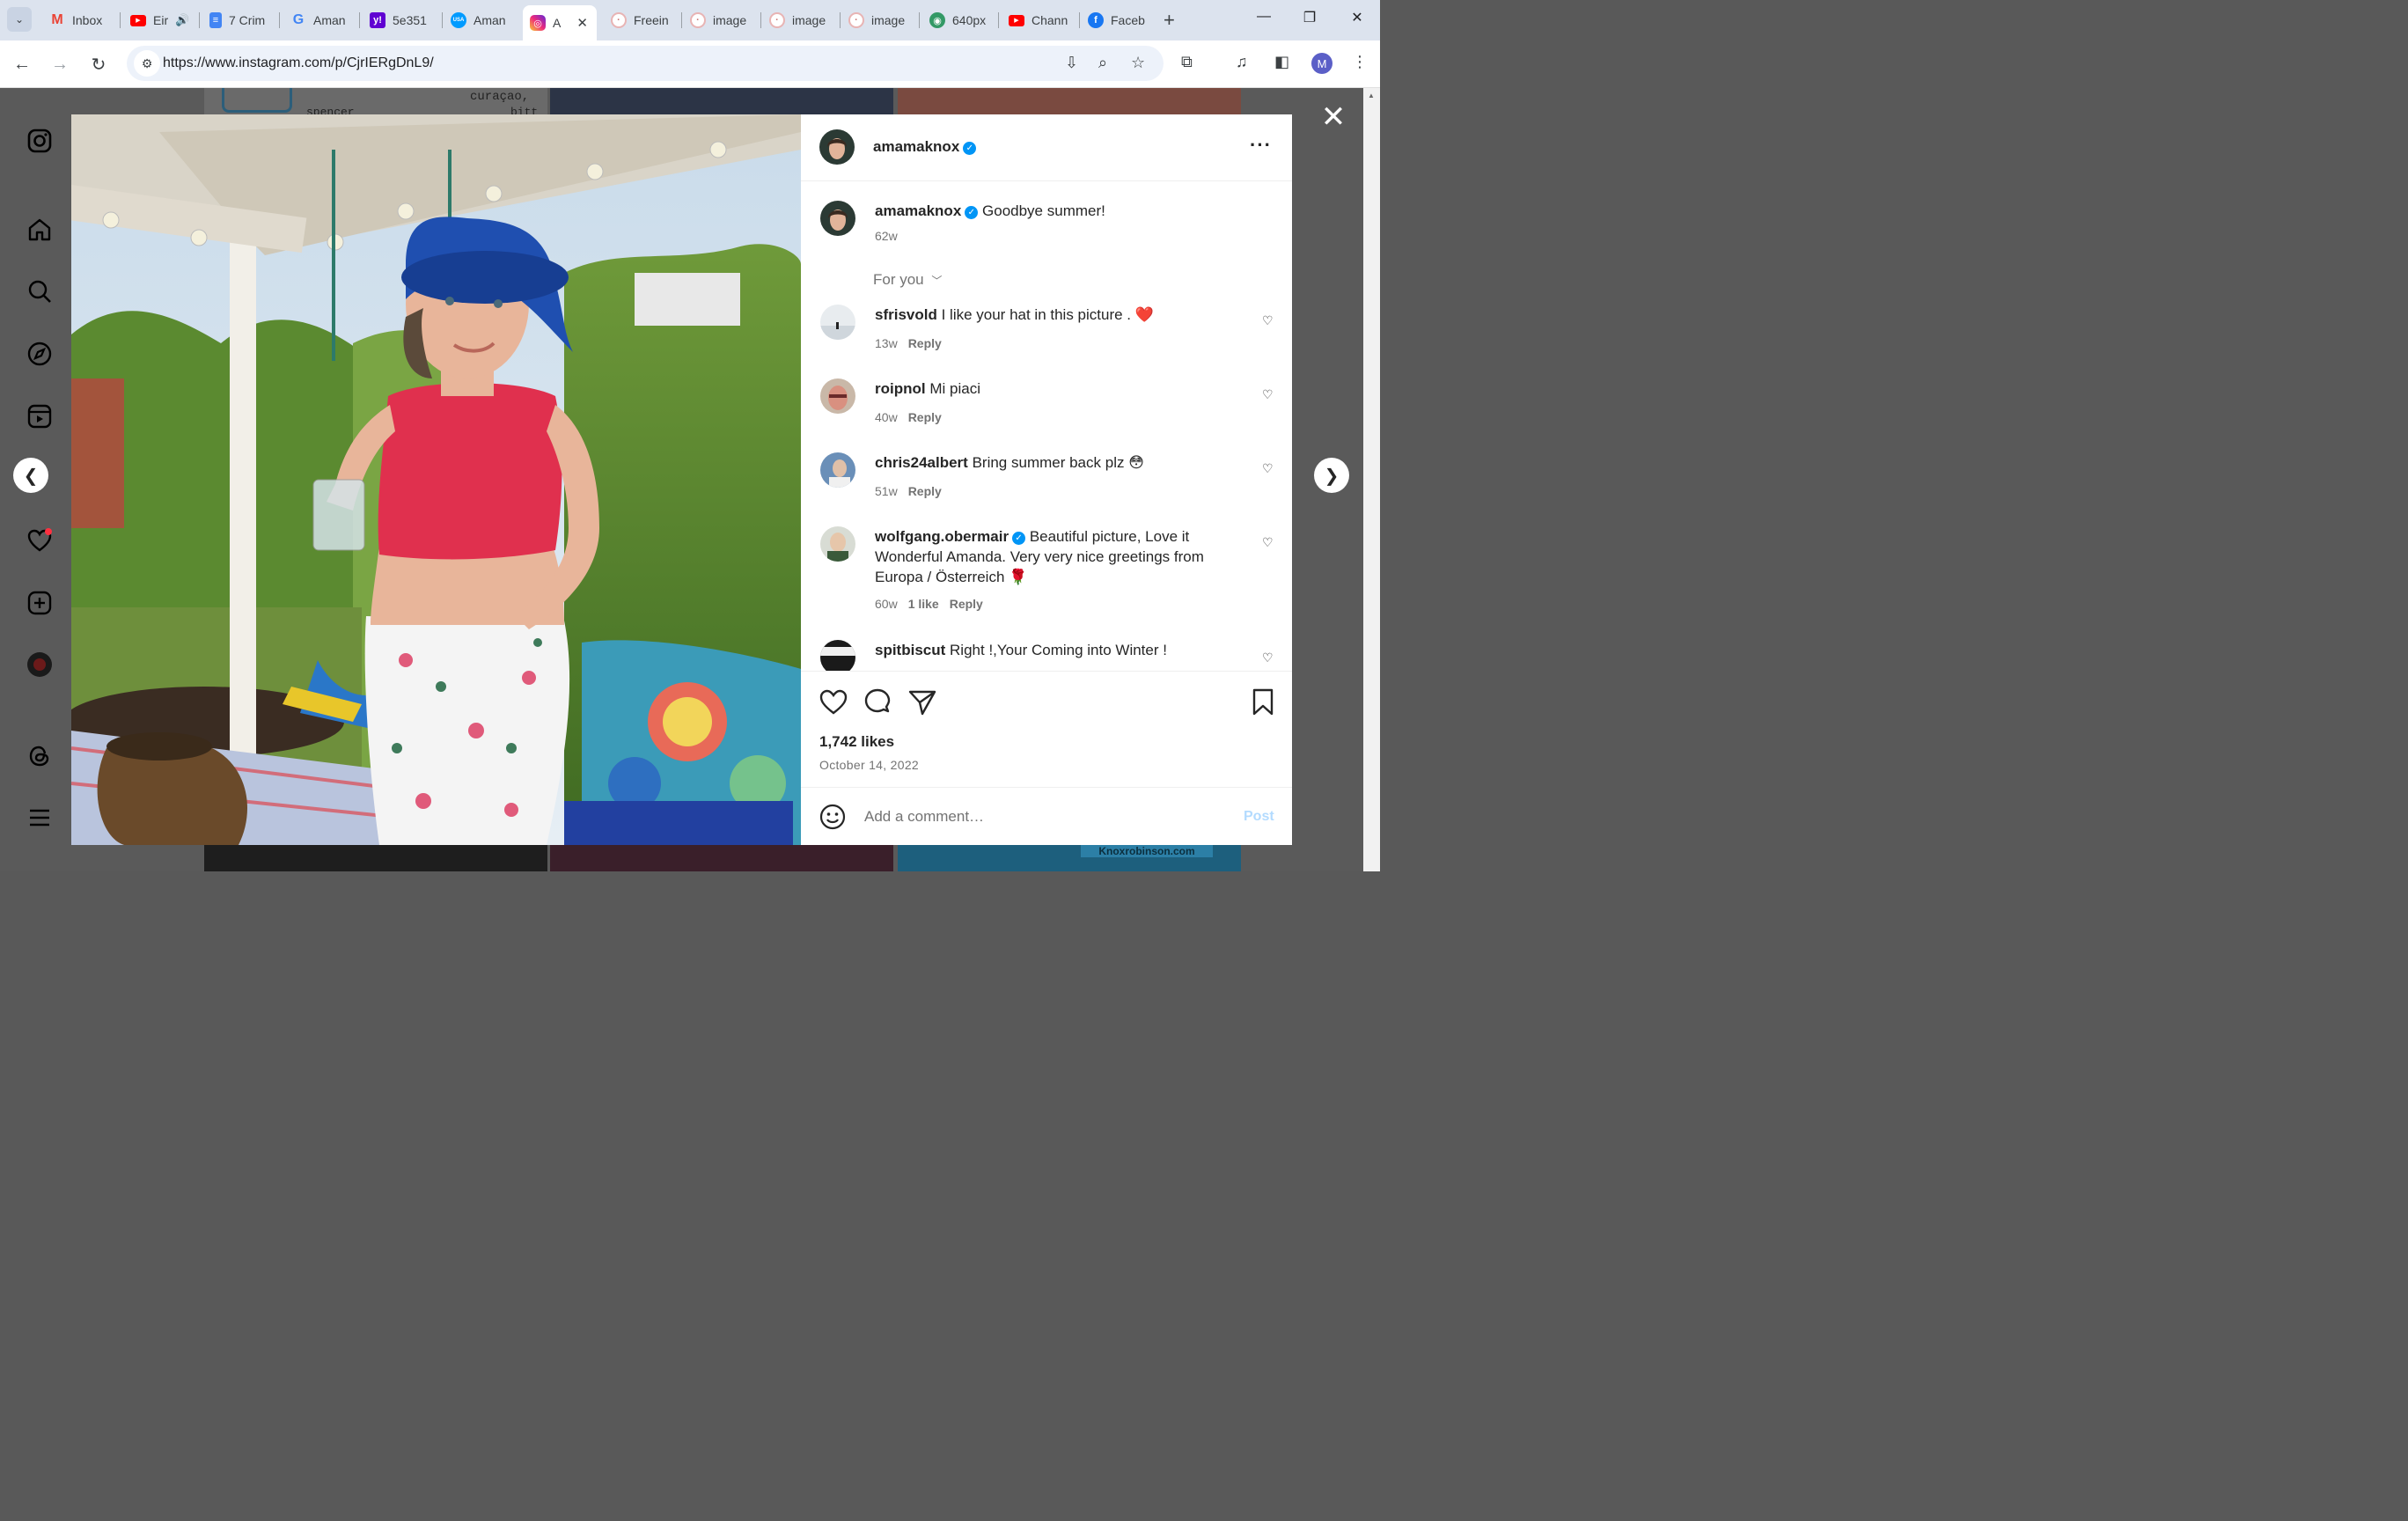  What do you see at coordinates (1039, 20) in the screenshot?
I see `tab-youtube-2: ▶ Chann` at bounding box center [1039, 20].